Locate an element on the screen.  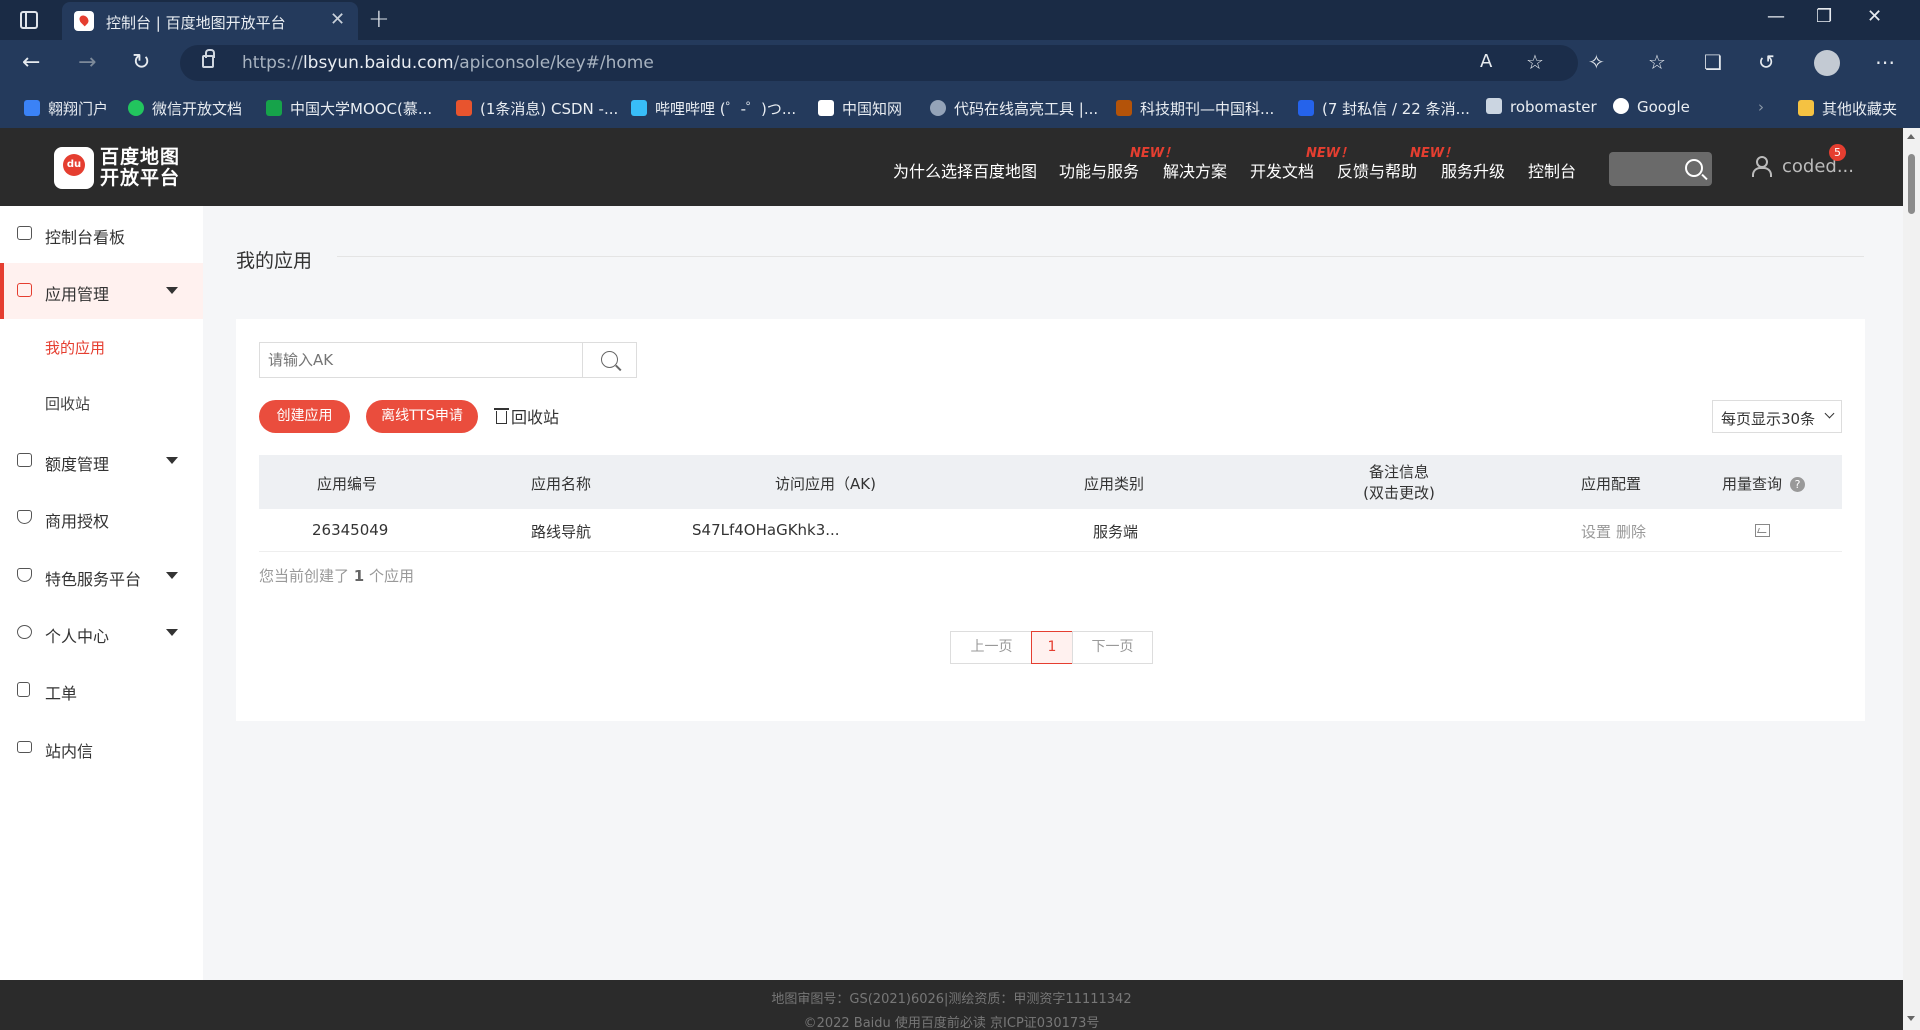
code-highlight-icon is located at coordinates (938, 108).